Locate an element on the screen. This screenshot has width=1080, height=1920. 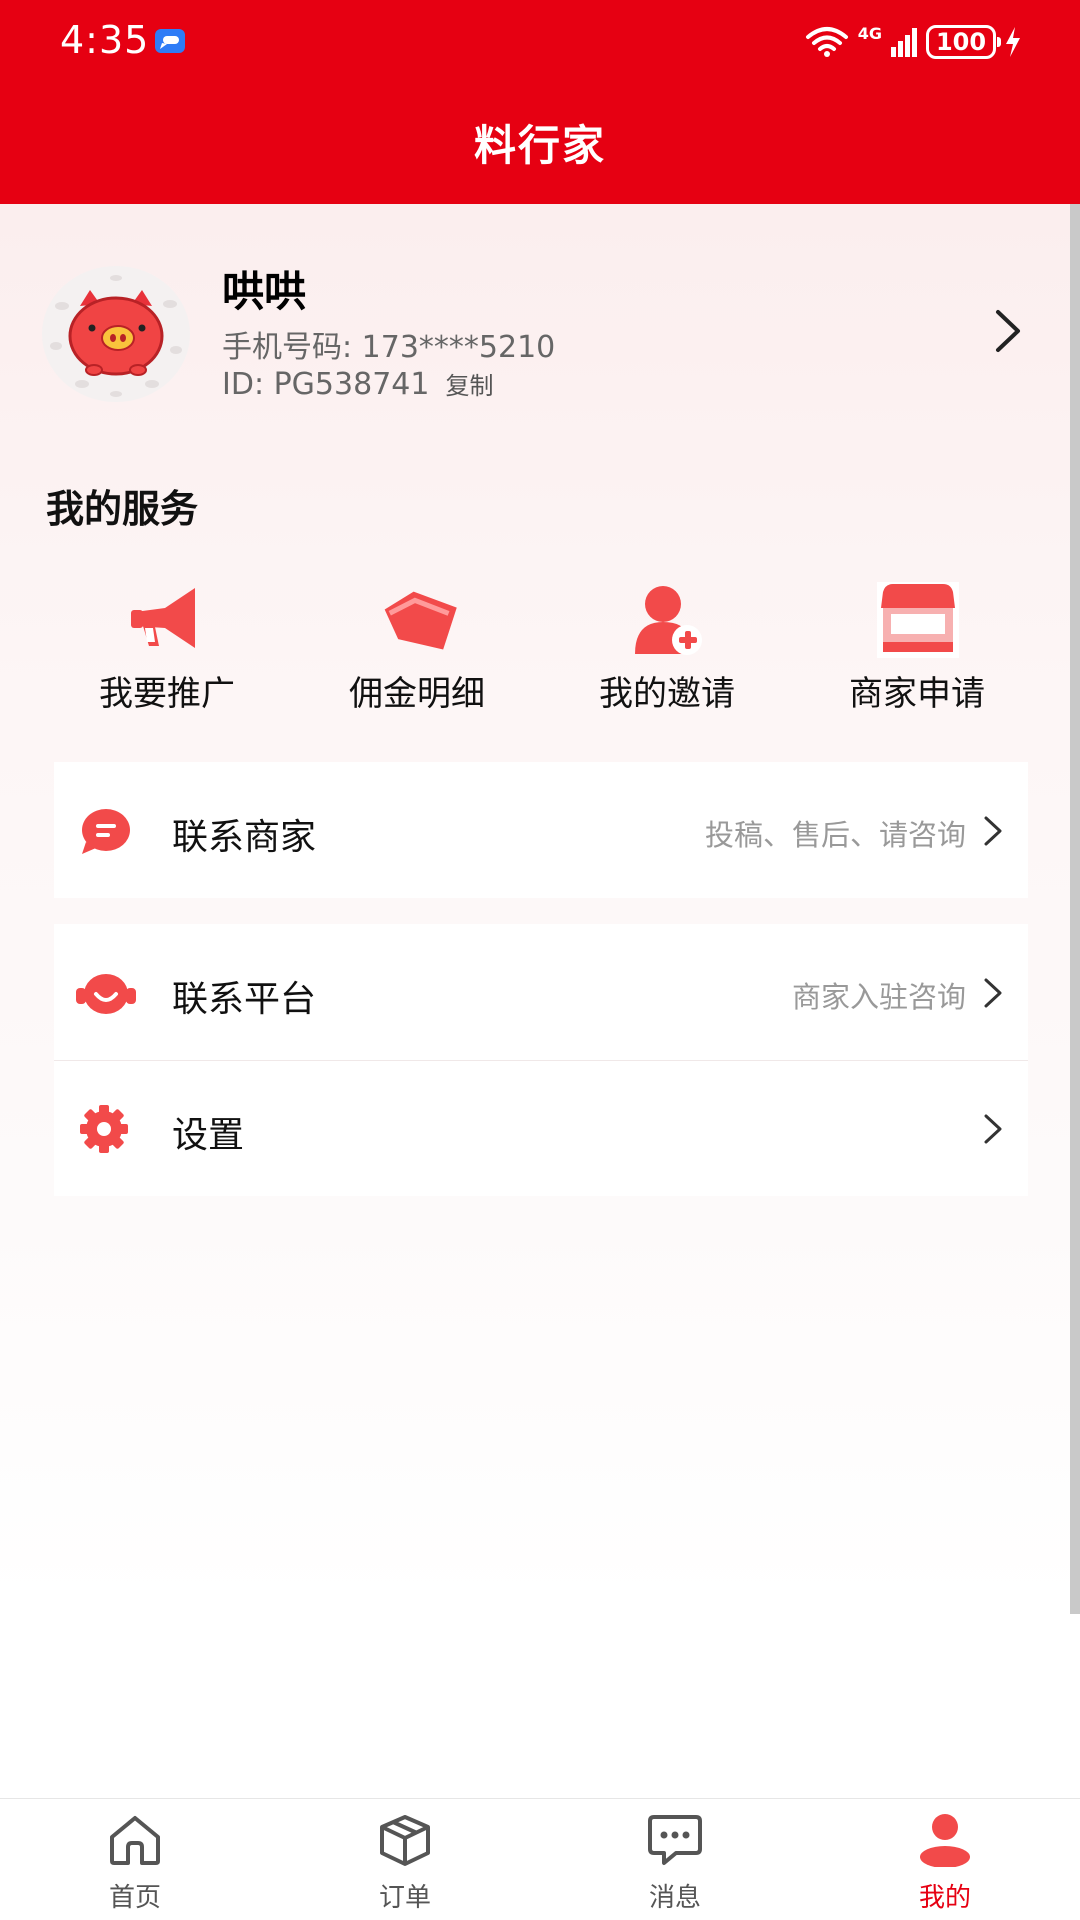
contact-merchant-card: 联系商家 投稿、售后、请咨询 is located at coordinates (541, 830).